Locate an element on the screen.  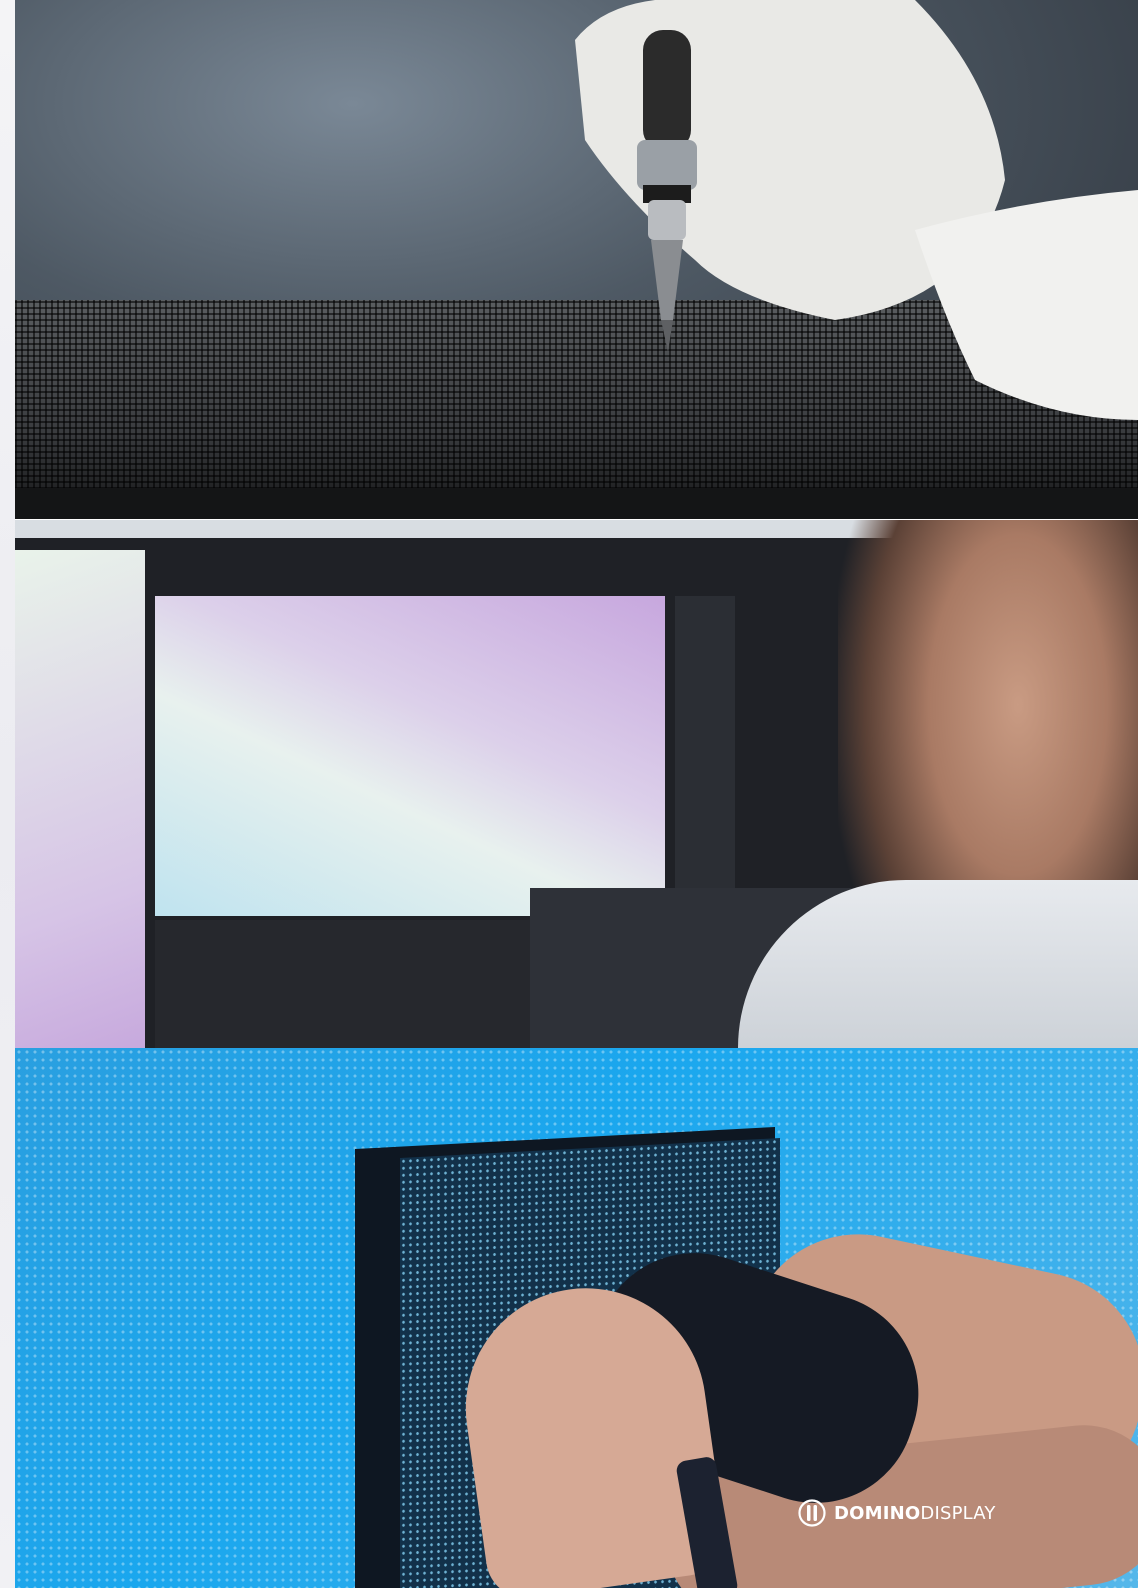
domino-logo-icon is located at coordinates (812, 1513).